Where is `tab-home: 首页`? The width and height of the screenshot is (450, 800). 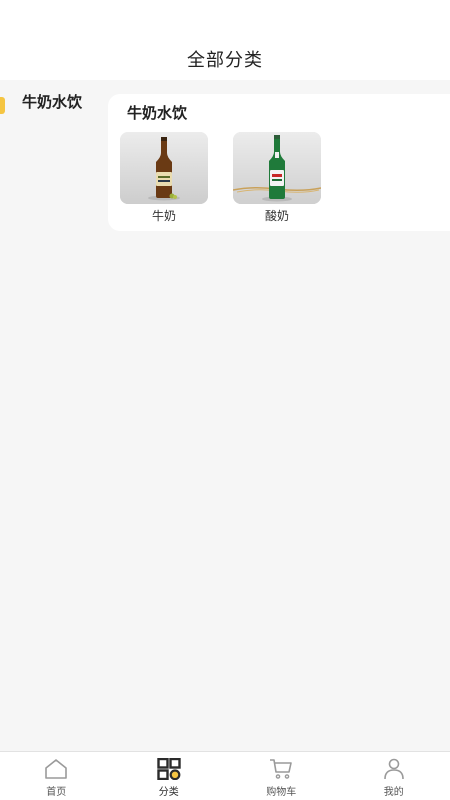
tab-home: 首页 is located at coordinates (56, 776).